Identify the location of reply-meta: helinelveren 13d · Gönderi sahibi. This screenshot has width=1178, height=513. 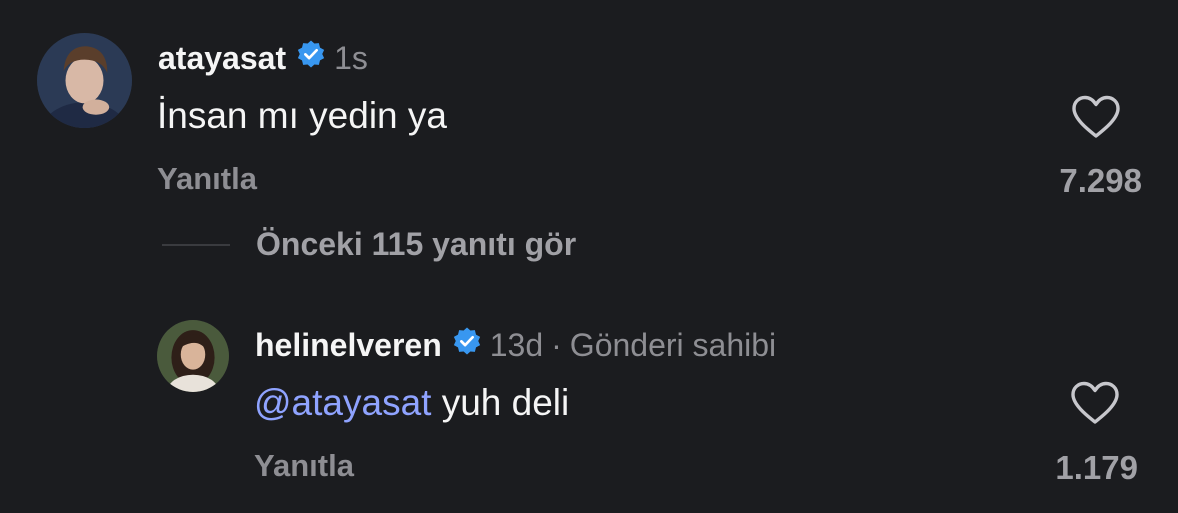
(515, 345).